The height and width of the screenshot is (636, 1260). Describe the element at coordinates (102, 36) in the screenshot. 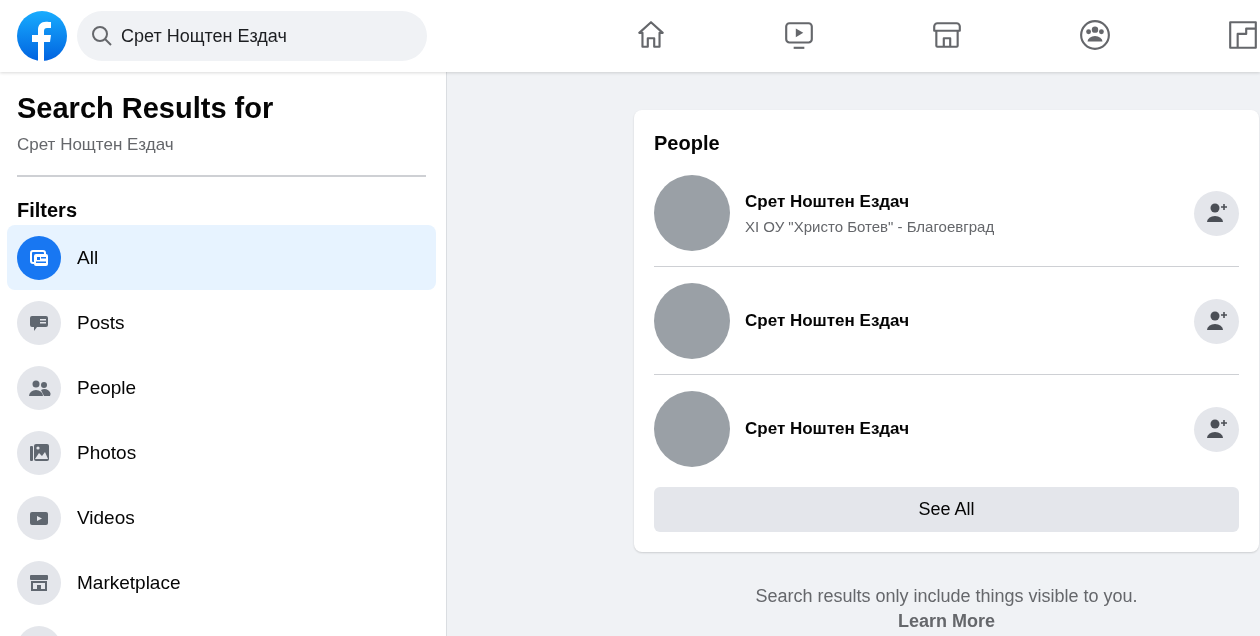

I see `search-icon` at that location.